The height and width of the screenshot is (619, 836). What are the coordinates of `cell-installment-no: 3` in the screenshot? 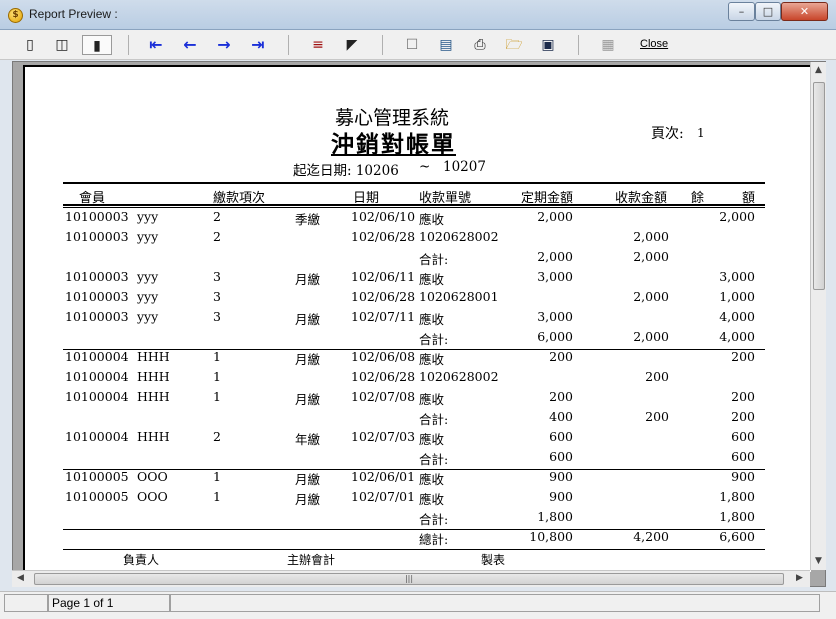 It's located at (217, 316).